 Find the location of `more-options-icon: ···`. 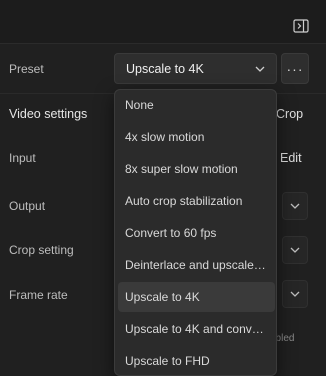

more-options-icon: ··· is located at coordinates (295, 68).